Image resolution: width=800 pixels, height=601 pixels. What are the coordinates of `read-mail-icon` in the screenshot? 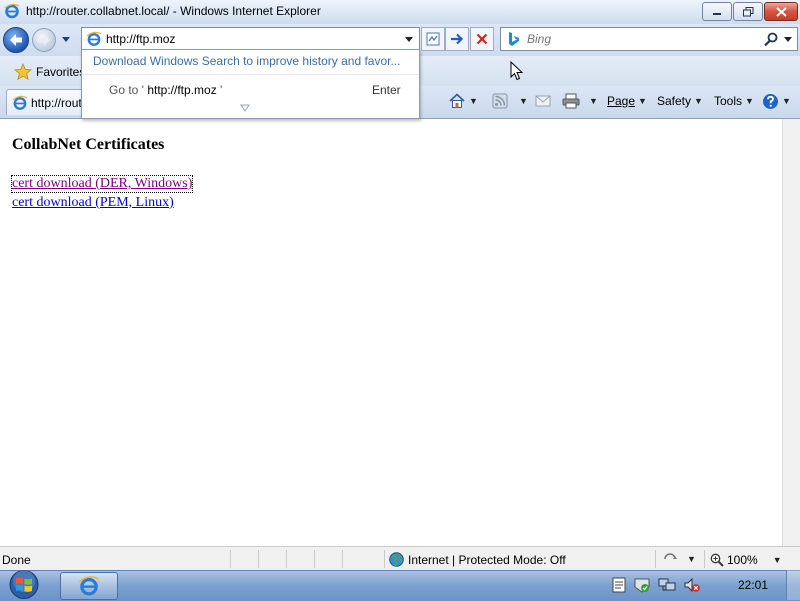 It's located at (543, 101).